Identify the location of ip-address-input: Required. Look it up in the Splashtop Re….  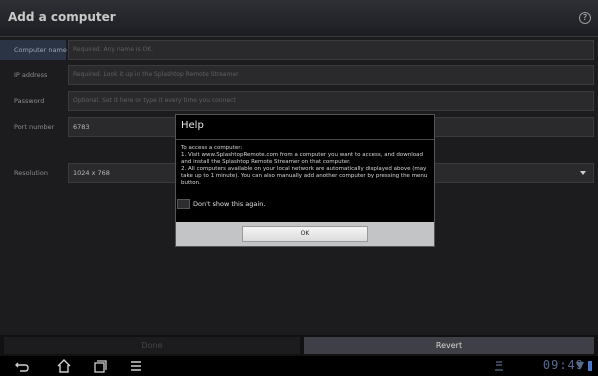
(331, 75).